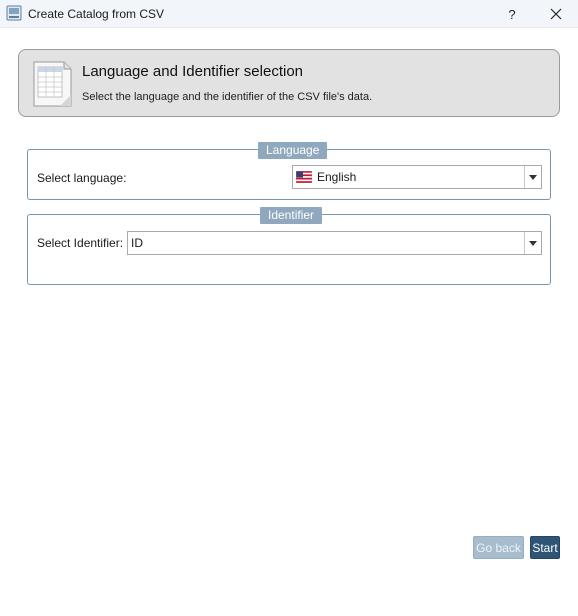  I want to click on help-button: ?, so click(512, 14).